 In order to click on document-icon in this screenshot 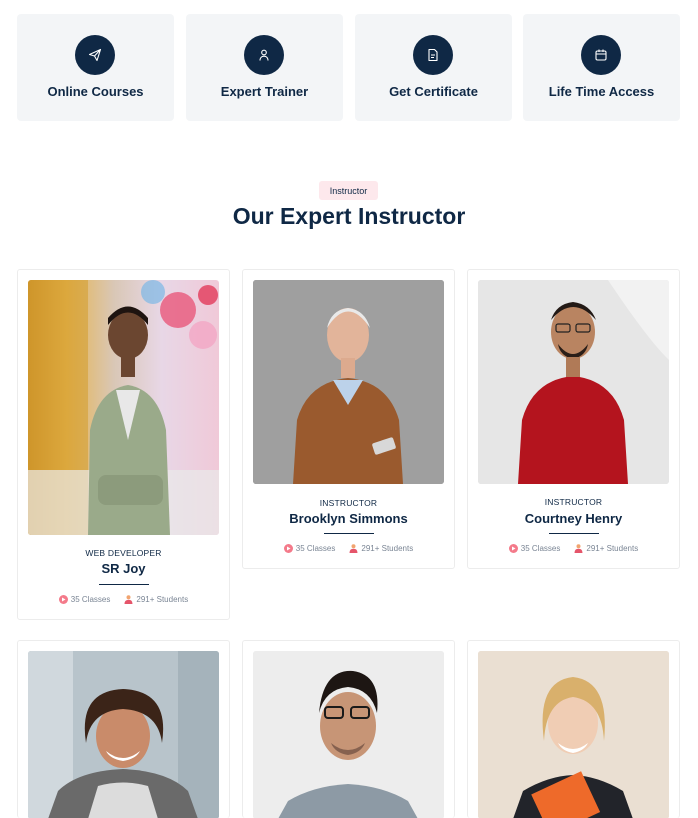, I will do `click(433, 55)`.